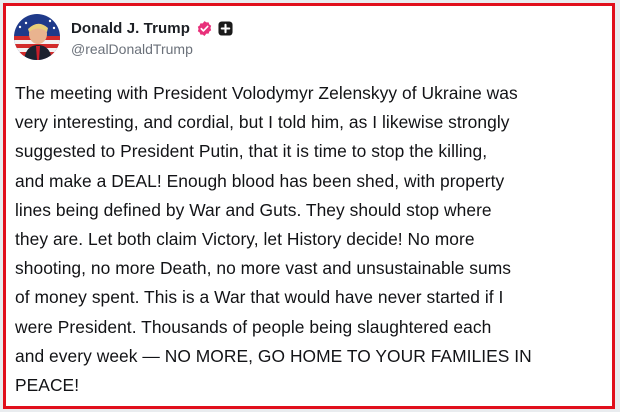  Describe the element at coordinates (204, 28) in the screenshot. I see `verified-badge-icon` at that location.